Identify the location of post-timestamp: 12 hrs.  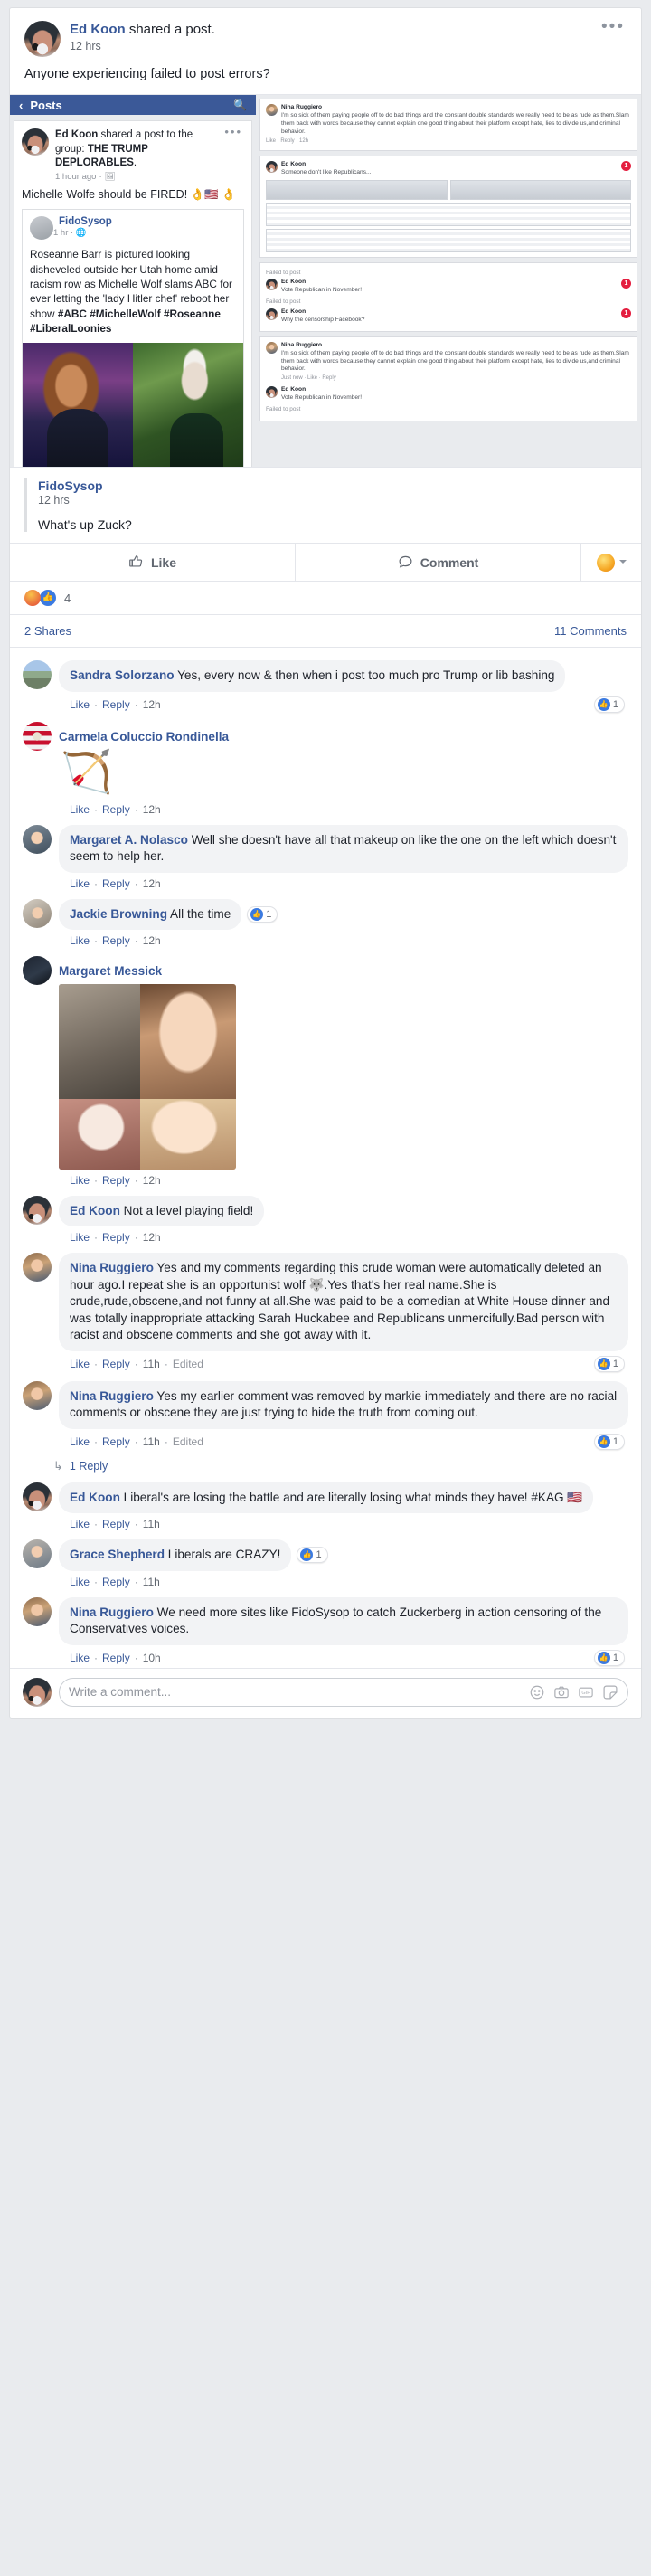
(142, 46).